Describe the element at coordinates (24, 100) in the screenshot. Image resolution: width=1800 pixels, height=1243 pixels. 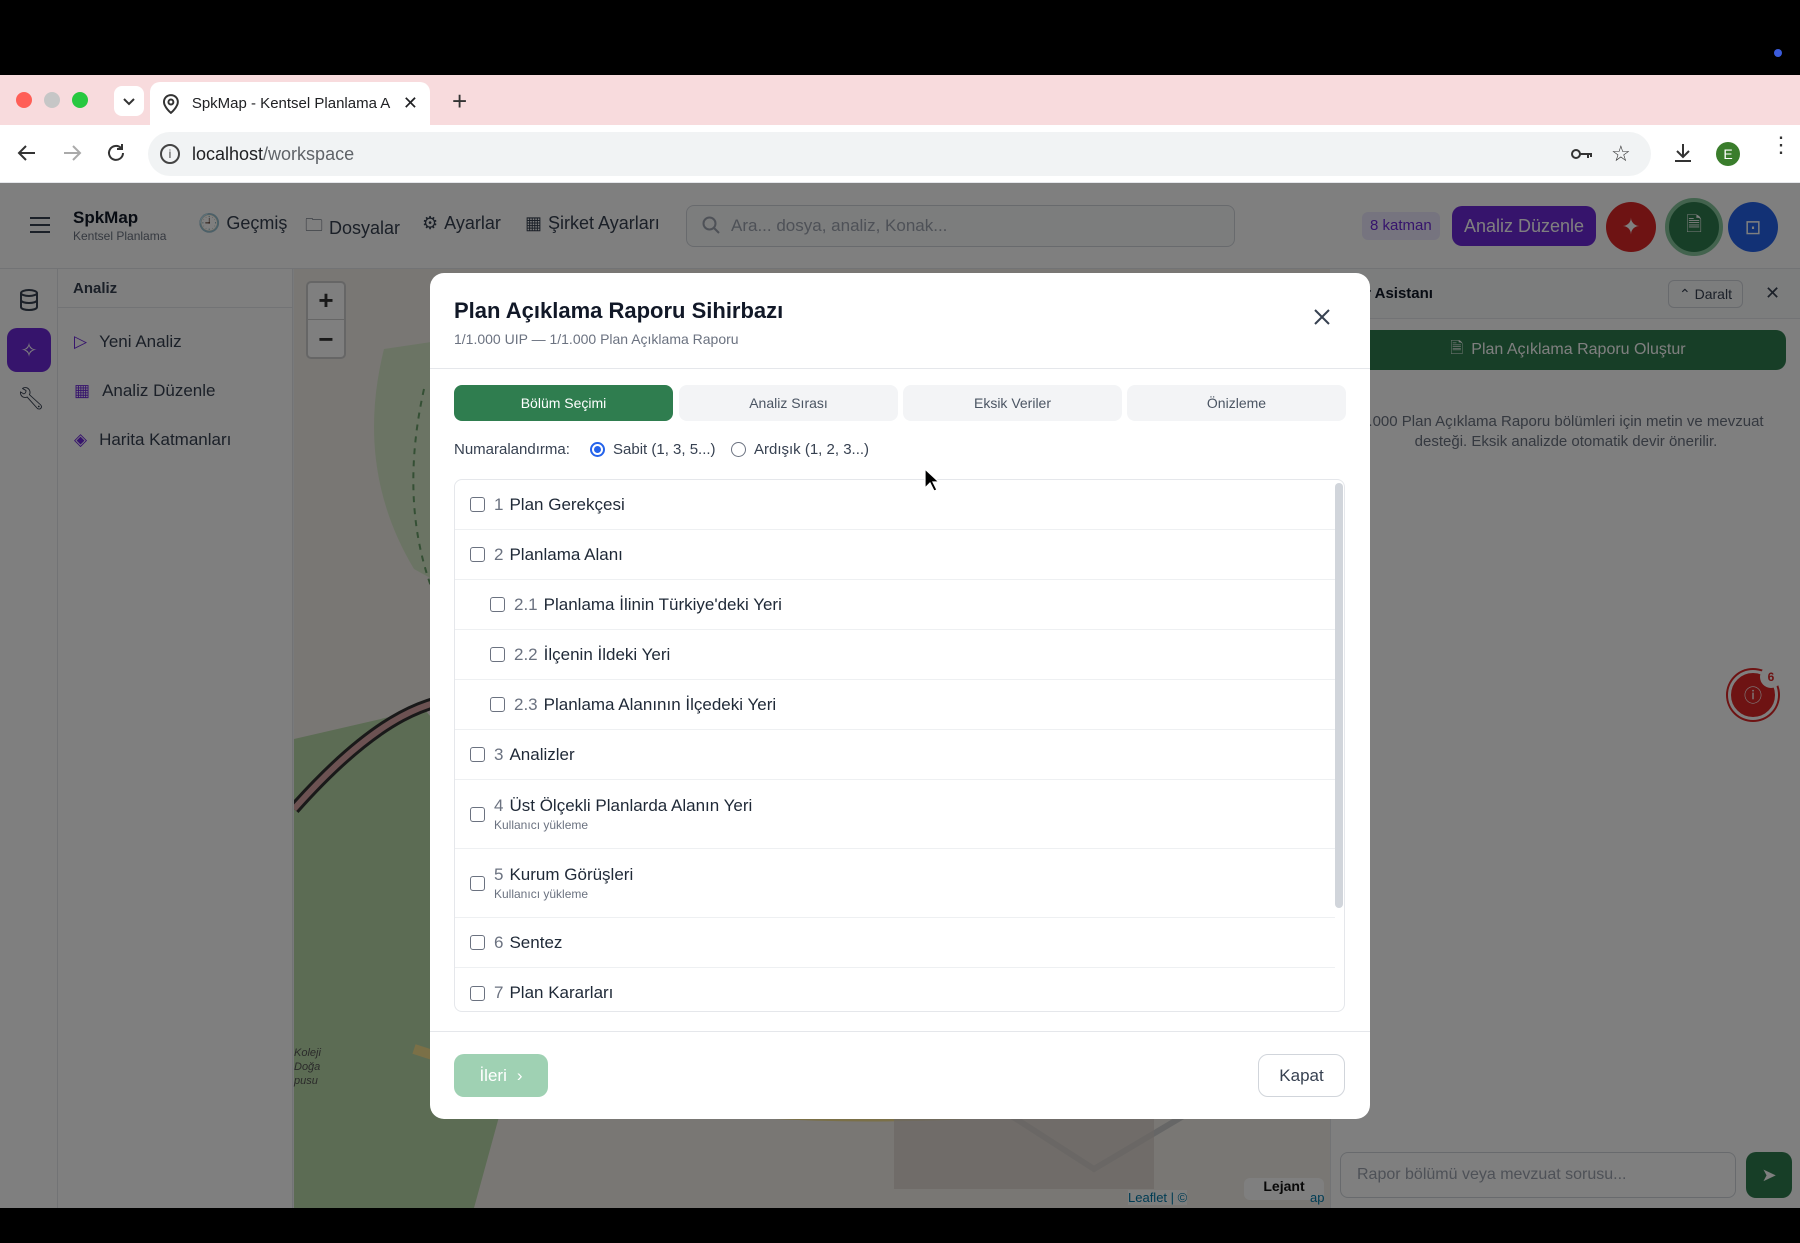
I see `close-window-button` at that location.